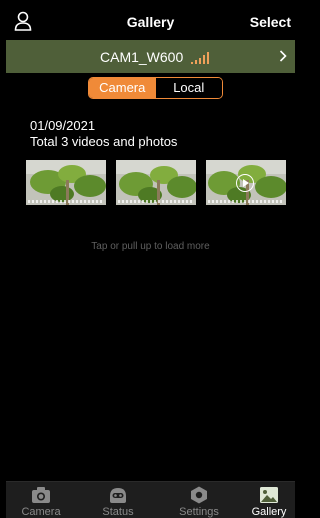 This screenshot has height=518, width=320. Describe the element at coordinates (199, 512) in the screenshot. I see `tab-label: Settings` at that location.